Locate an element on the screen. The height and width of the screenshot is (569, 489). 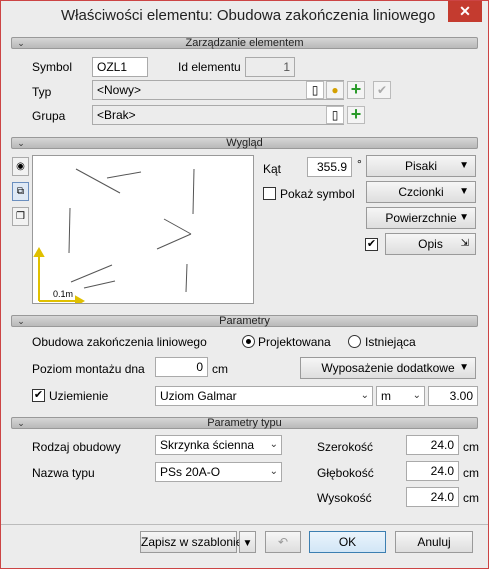
grounding-unit-select: m ⌄ is located at coordinates (400, 396).